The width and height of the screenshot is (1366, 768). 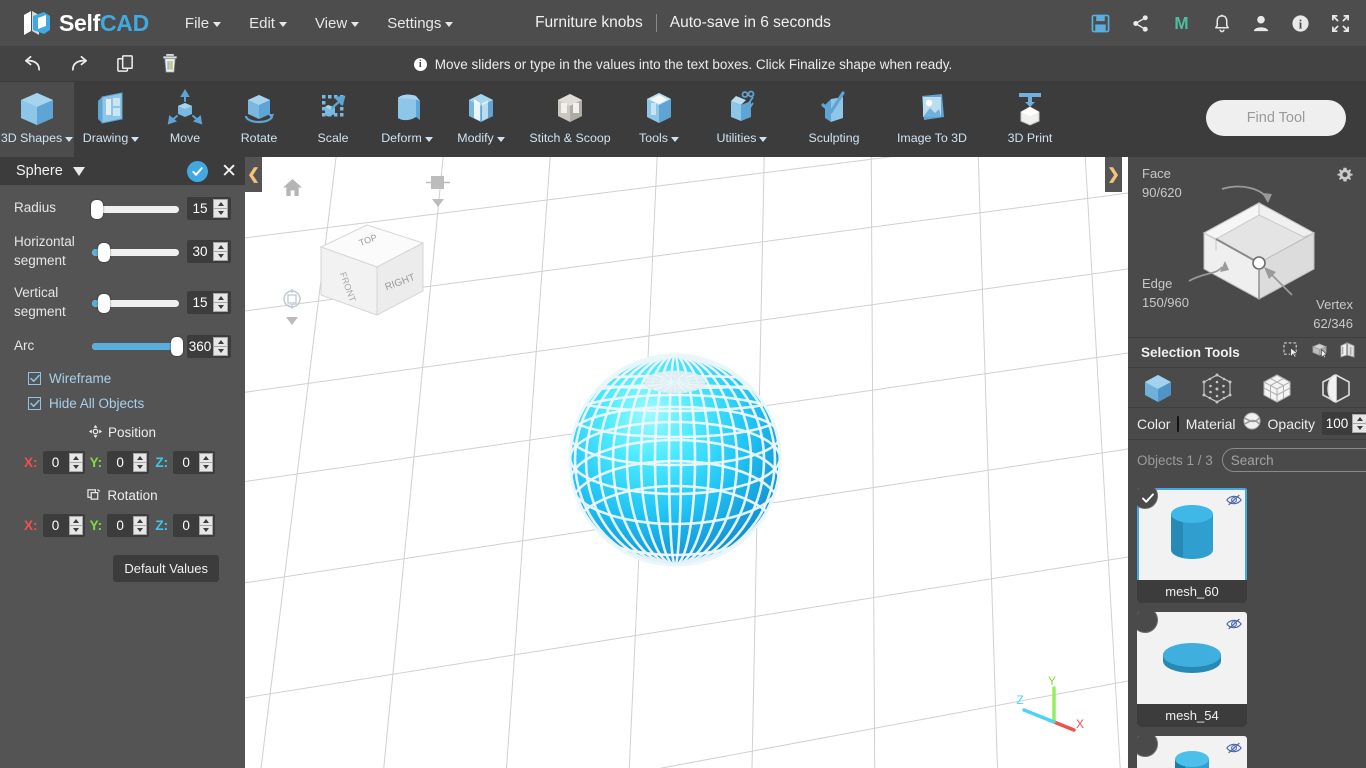 I want to click on app-logo: SelfCAD, so click(x=85, y=23).